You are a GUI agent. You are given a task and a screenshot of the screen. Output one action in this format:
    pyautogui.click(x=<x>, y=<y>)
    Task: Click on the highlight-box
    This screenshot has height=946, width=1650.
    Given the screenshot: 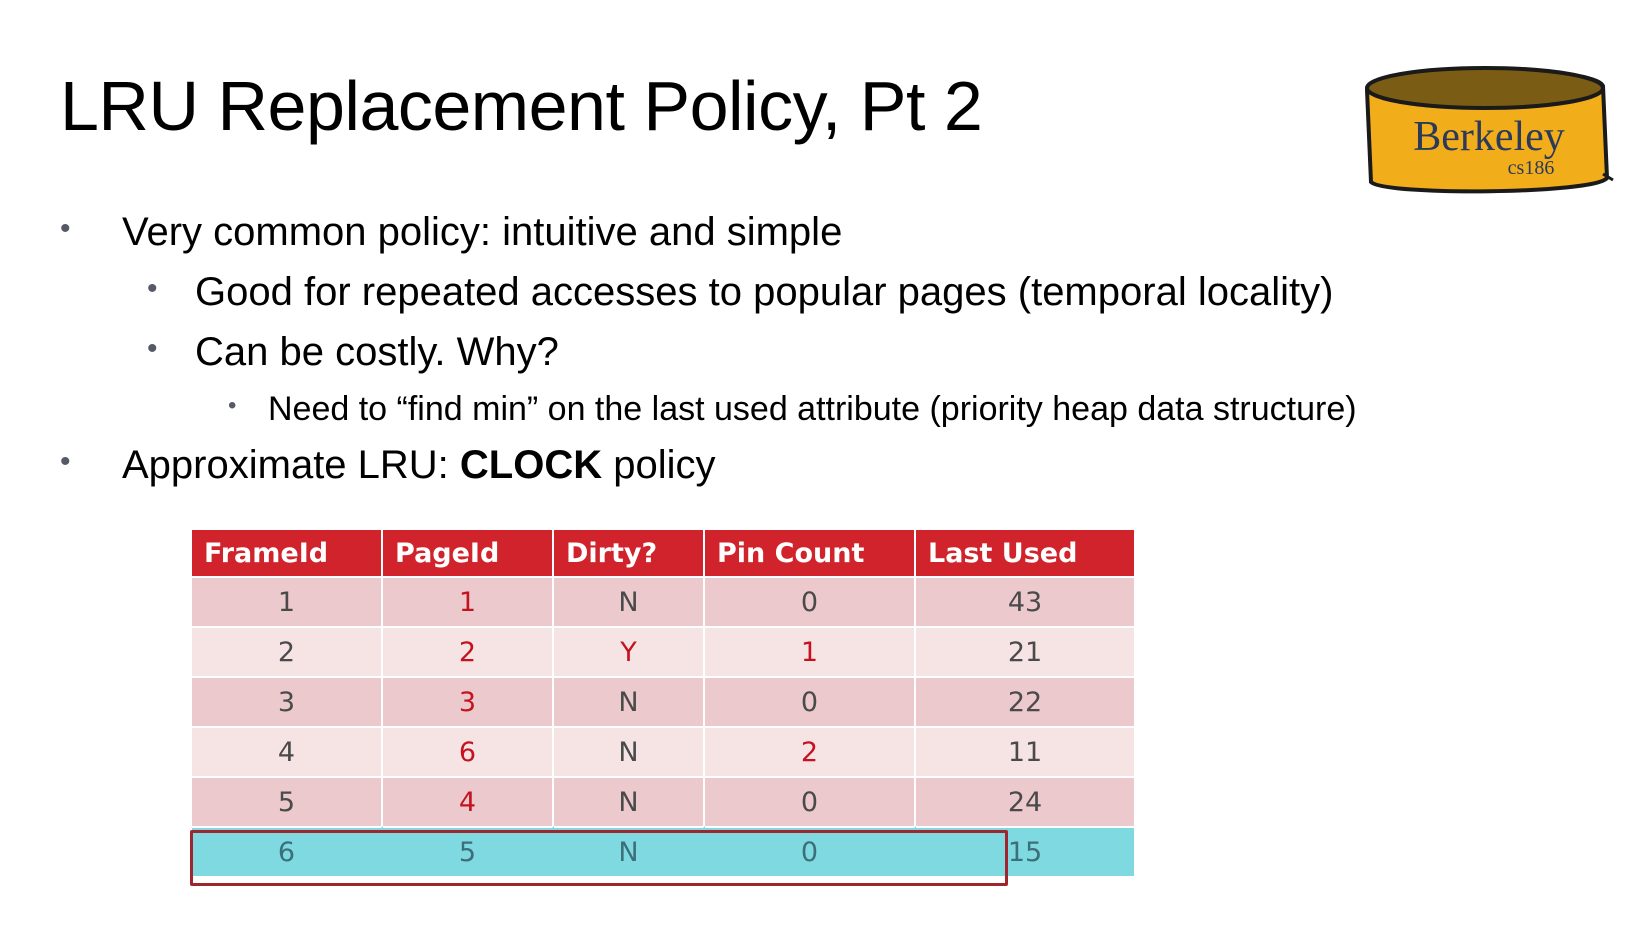 What is the action you would take?
    pyautogui.click(x=599, y=858)
    